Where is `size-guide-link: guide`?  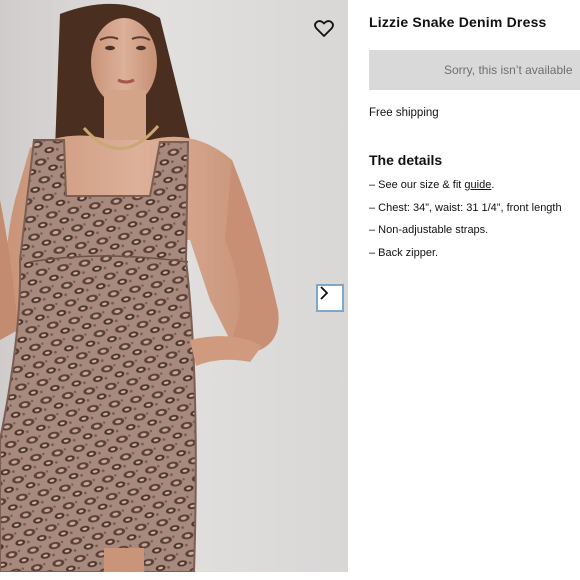
size-guide-link: guide is located at coordinates (477, 185).